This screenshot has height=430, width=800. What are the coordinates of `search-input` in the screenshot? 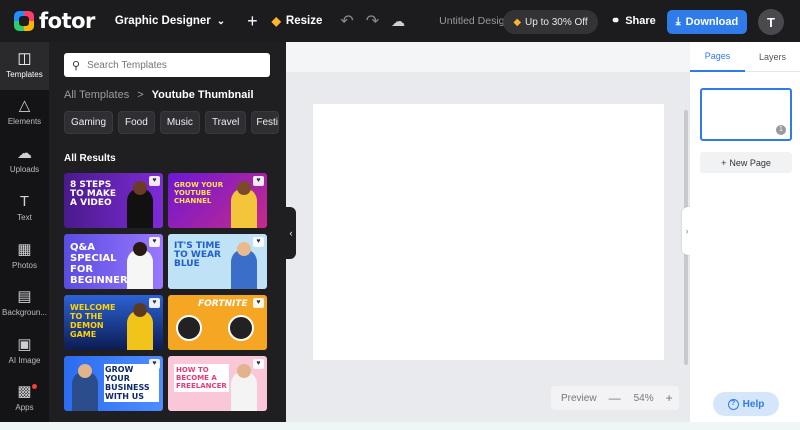 It's located at (172, 65).